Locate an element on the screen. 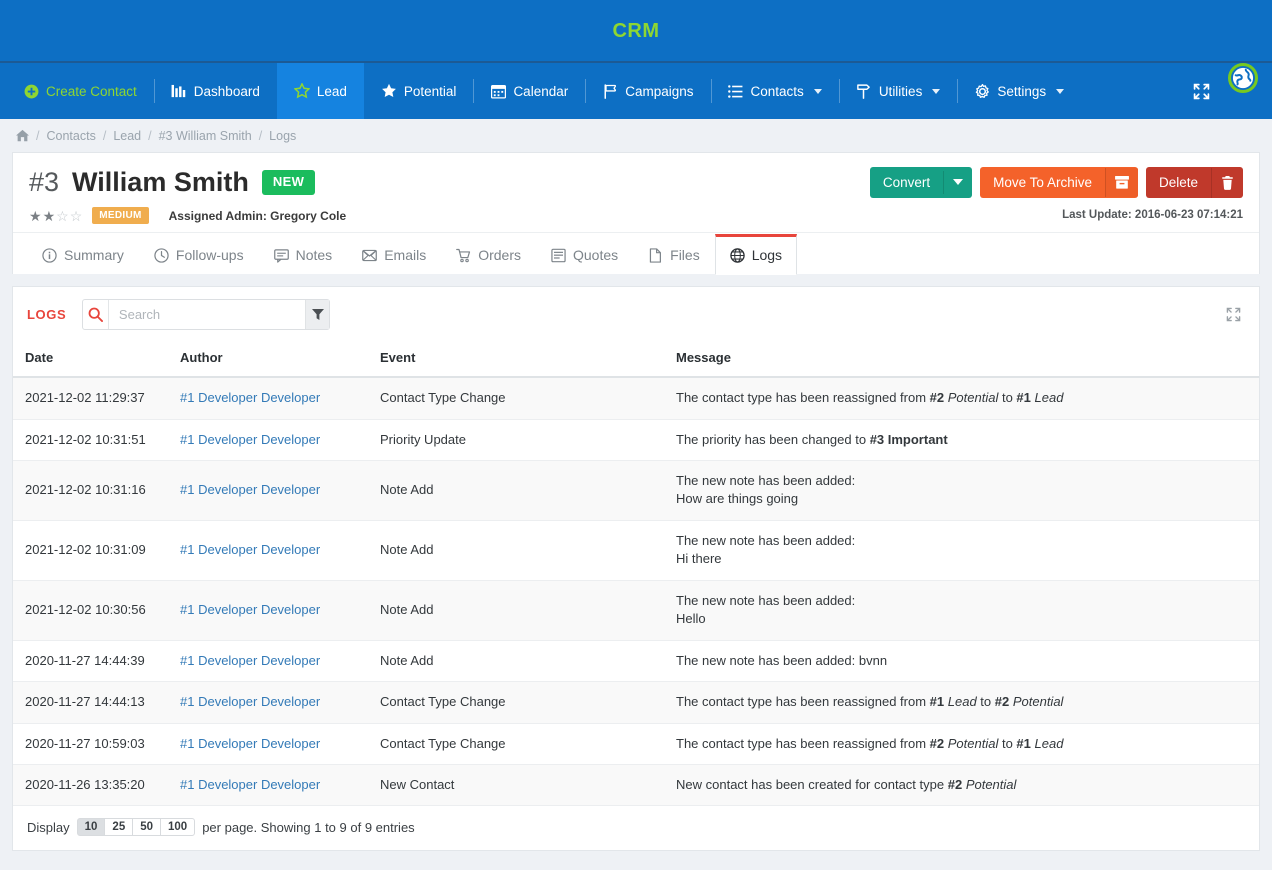 The image size is (1272, 870). cell-message: The new note has been added: Hi there is located at coordinates (961, 550).